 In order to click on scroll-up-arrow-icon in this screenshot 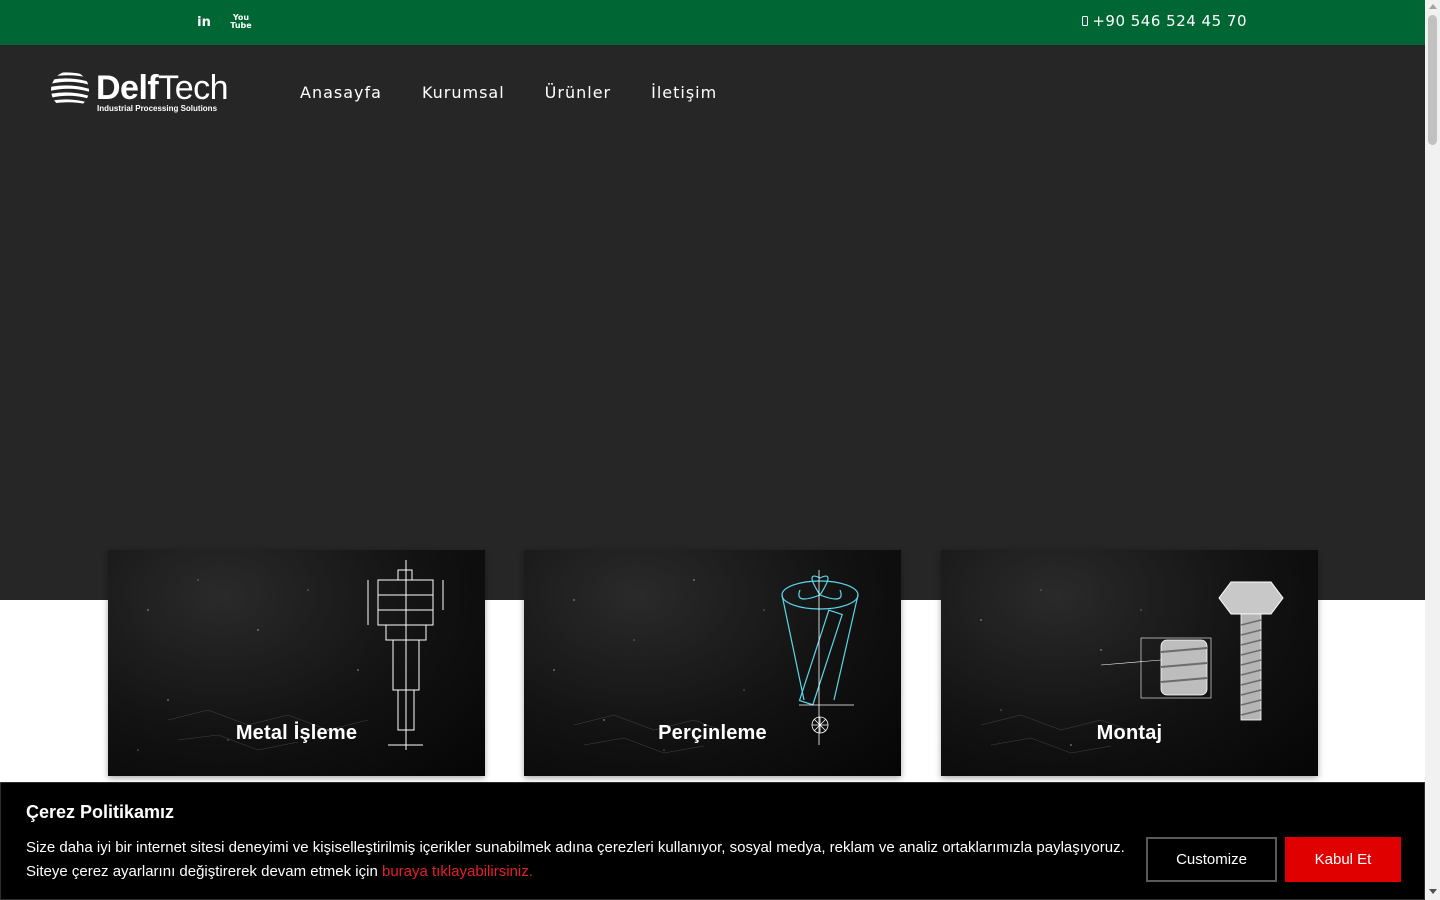, I will do `click(1433, 6)`.